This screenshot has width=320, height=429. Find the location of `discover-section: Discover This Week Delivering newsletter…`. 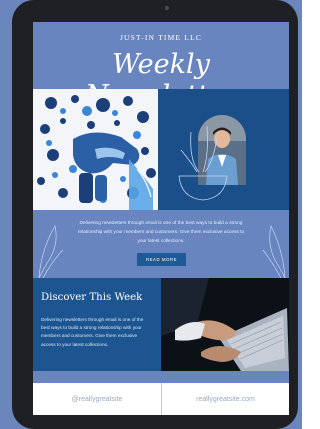

discover-section: Discover This Week Delivering newsletter… is located at coordinates (97, 324).